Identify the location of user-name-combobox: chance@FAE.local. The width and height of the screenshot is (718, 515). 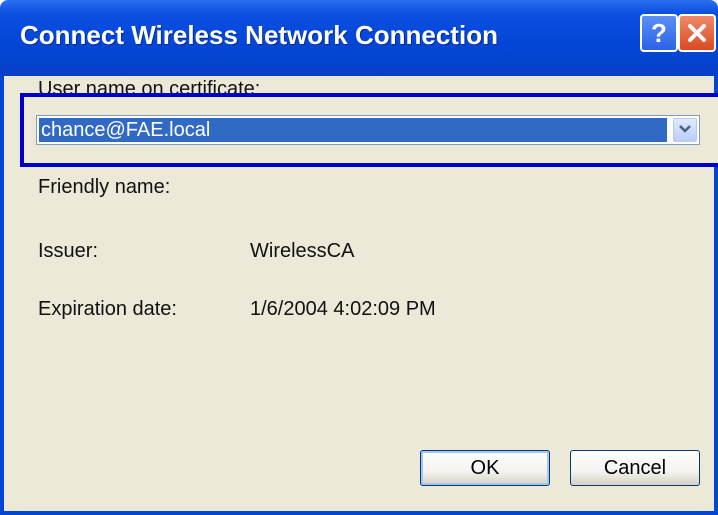
(368, 130).